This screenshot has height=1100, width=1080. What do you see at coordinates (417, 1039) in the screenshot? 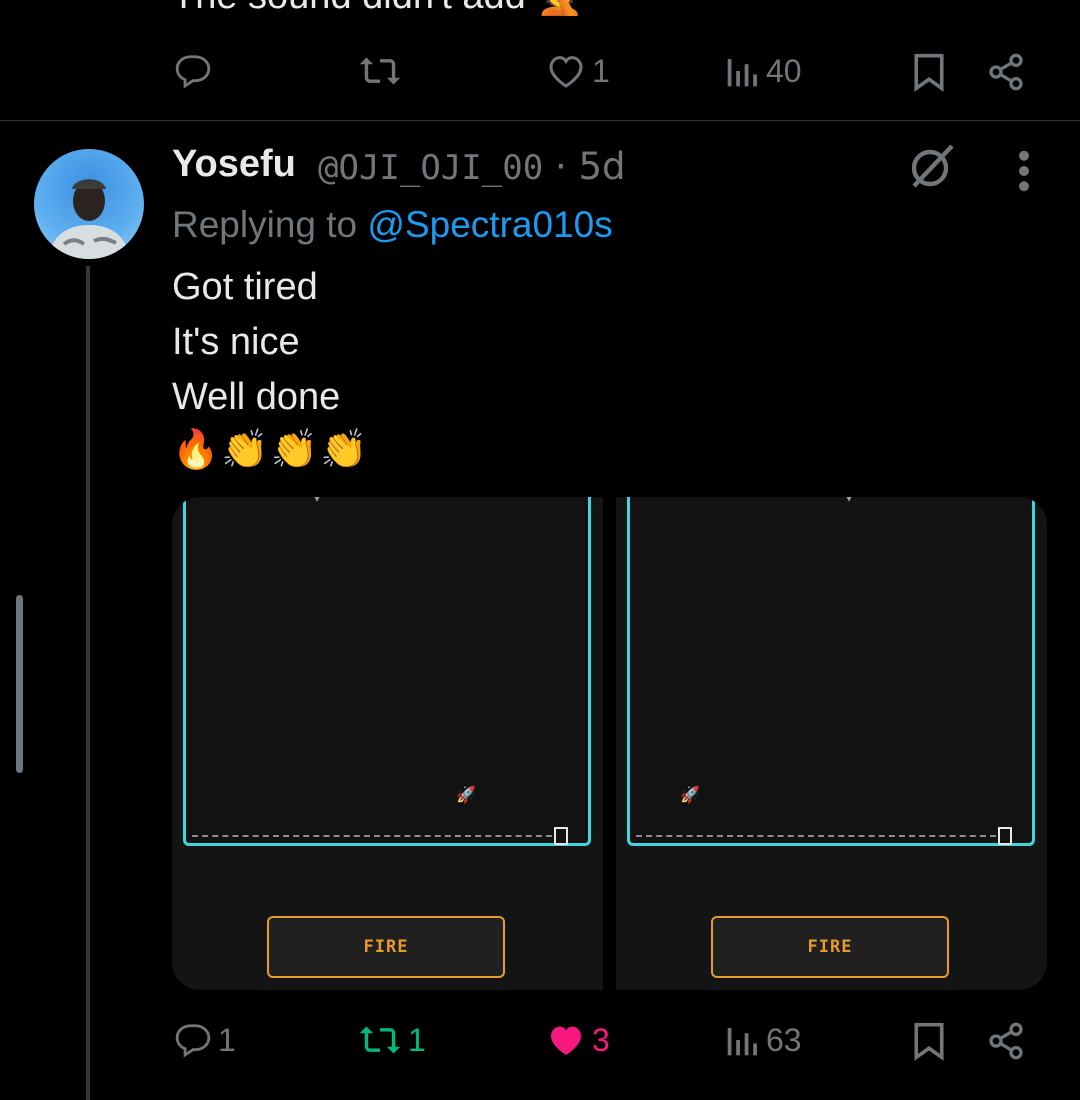
I see `retweet-count: 1` at bounding box center [417, 1039].